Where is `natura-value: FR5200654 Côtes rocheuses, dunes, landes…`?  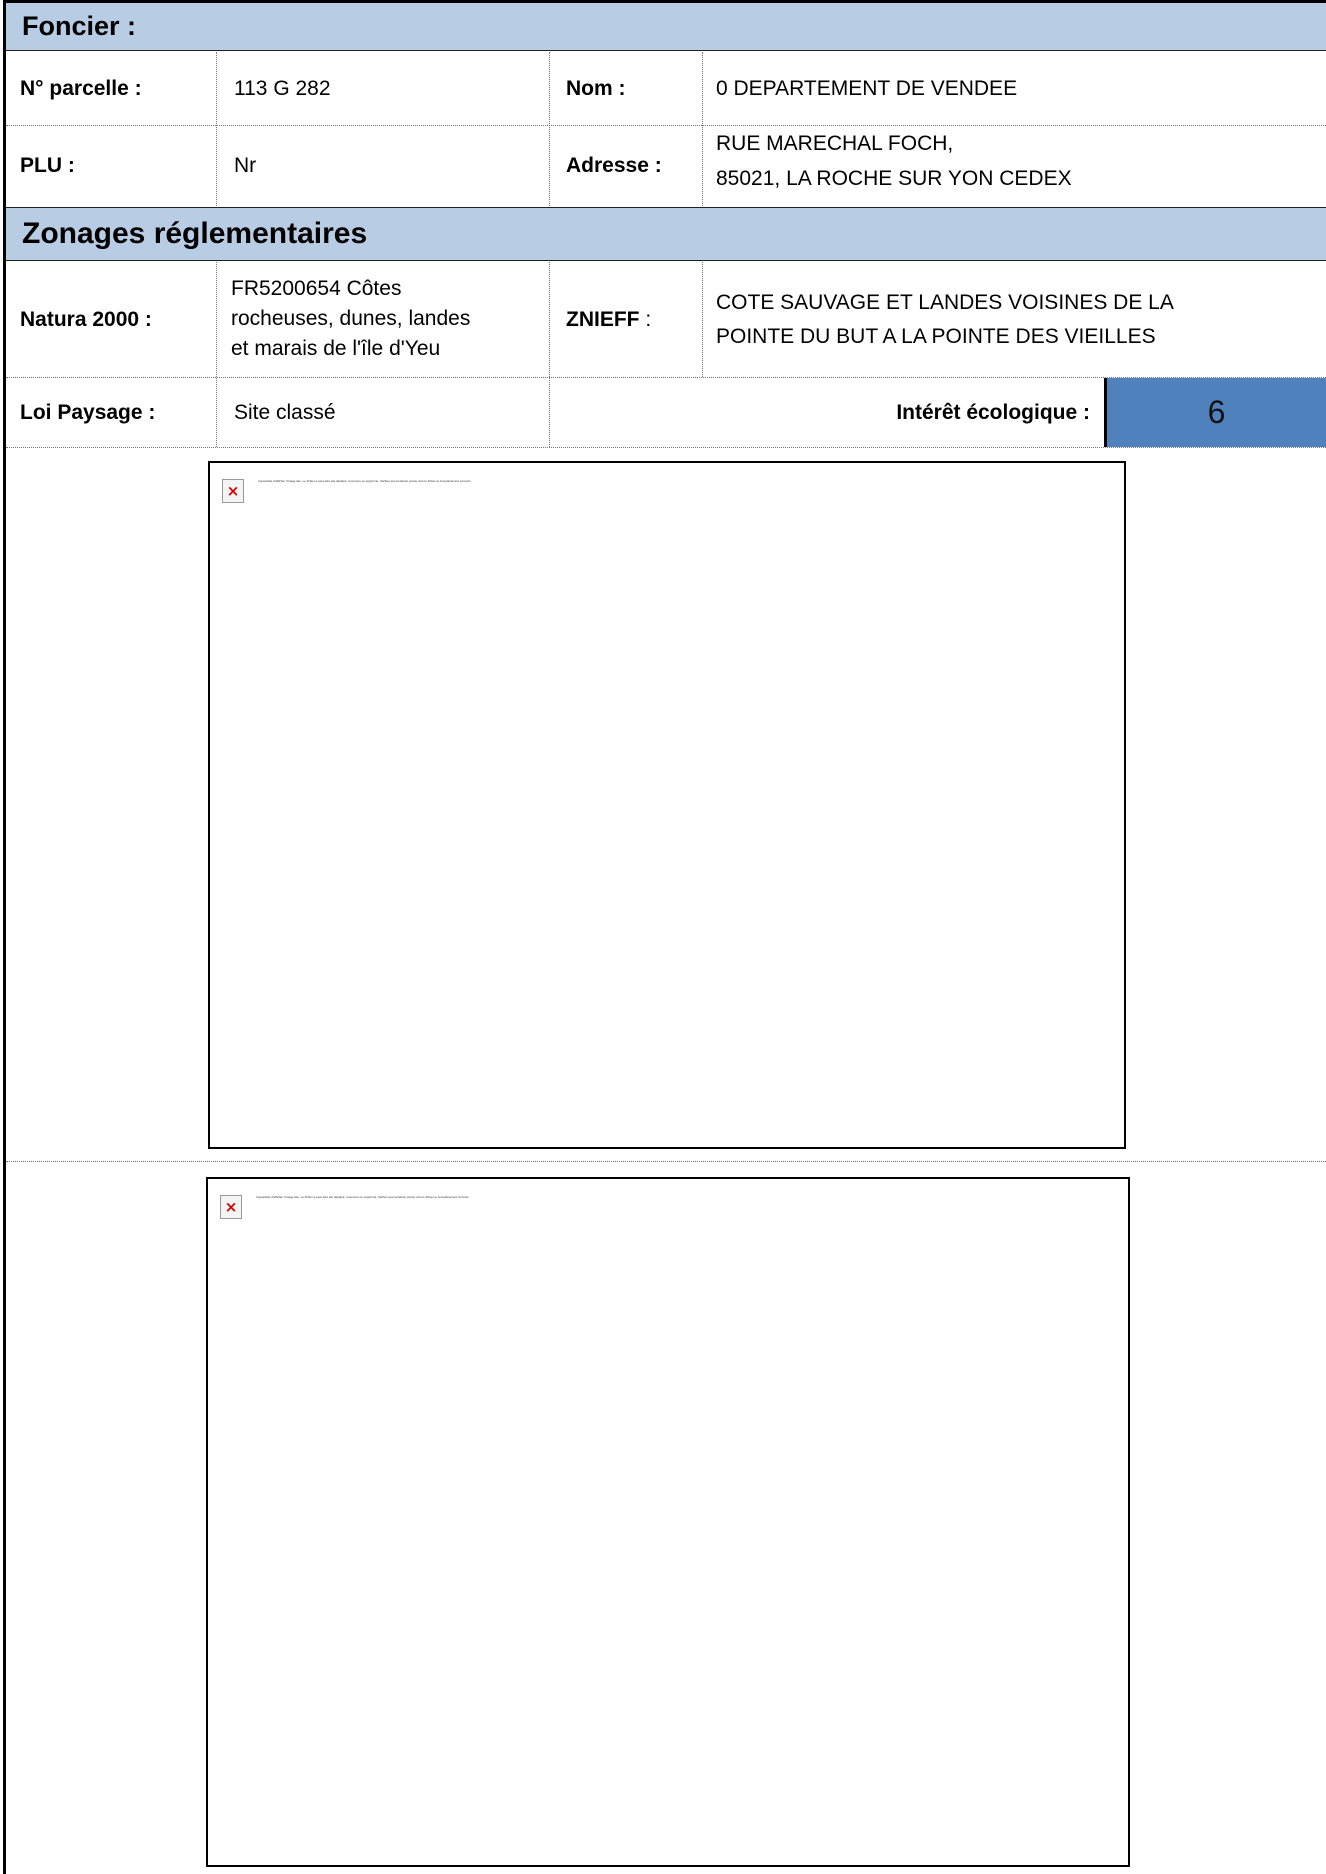 natura-value: FR5200654 Côtes rocheuses, dunes, landes… is located at coordinates (383, 319).